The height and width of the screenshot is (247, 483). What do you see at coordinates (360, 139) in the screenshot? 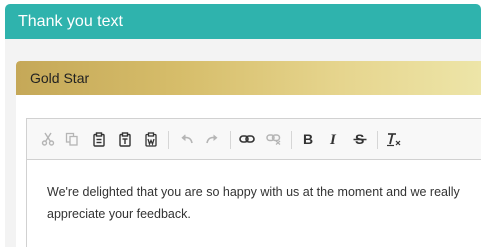
I see `strikethrough-icon: S` at bounding box center [360, 139].